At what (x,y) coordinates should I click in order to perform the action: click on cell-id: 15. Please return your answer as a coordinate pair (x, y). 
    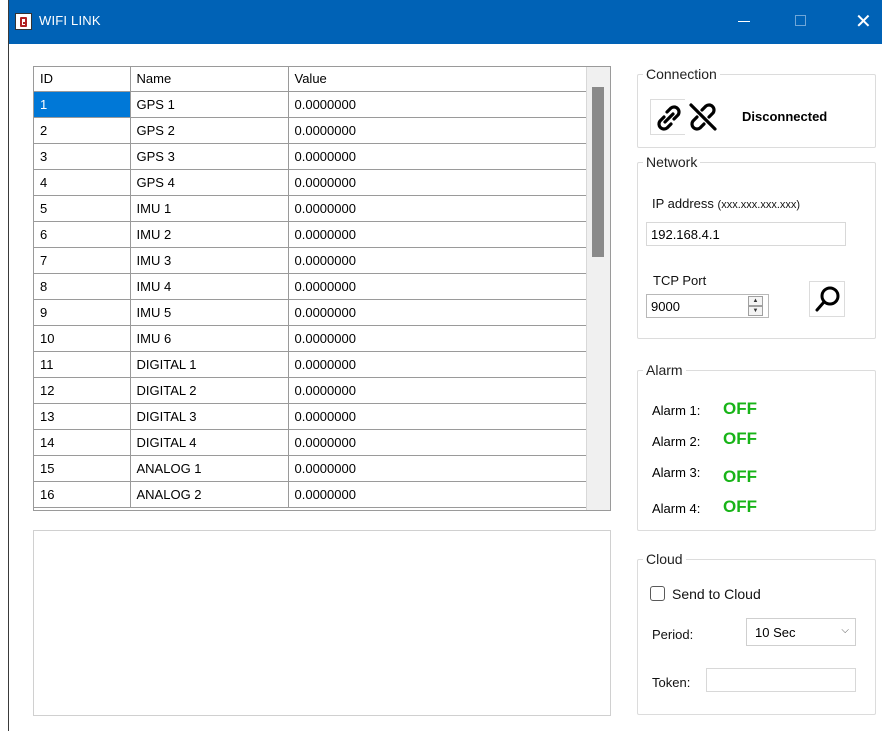
    Looking at the image, I should click on (82, 468).